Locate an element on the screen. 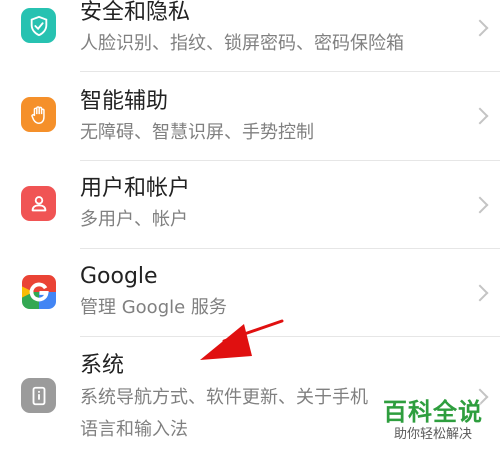  shield-check-icon is located at coordinates (38, 25).